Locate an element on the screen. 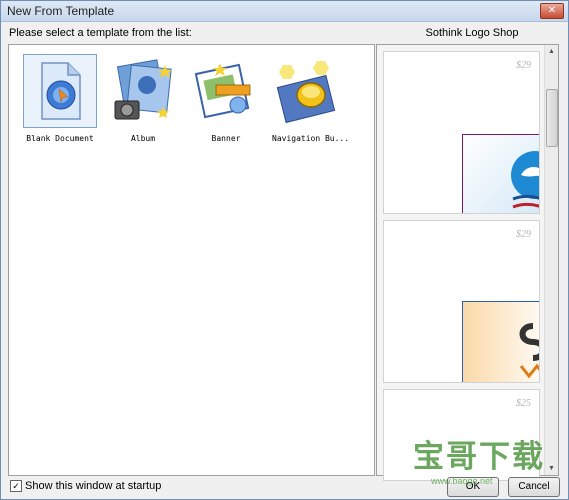  shop-scrollbar: ▲ ▼ is located at coordinates (551, 260).